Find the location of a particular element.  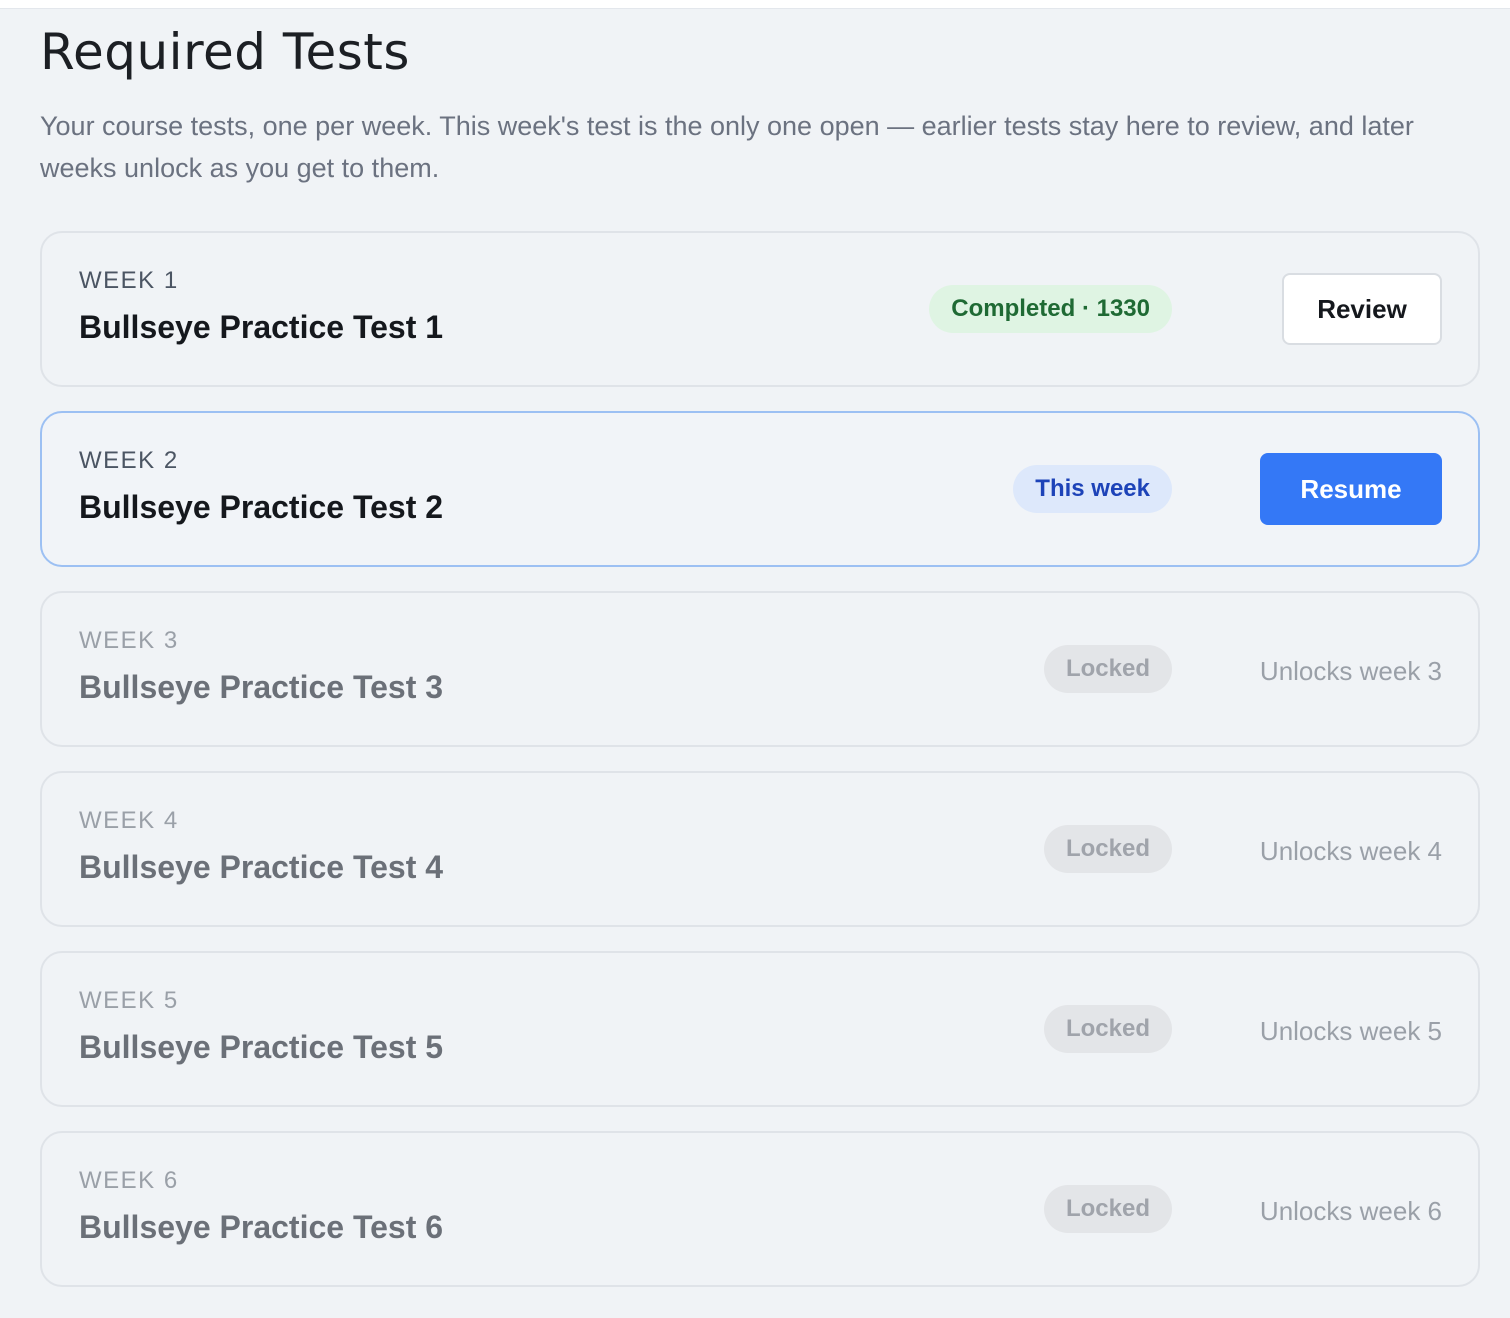

week-label: WEEK 3 is located at coordinates (129, 640).